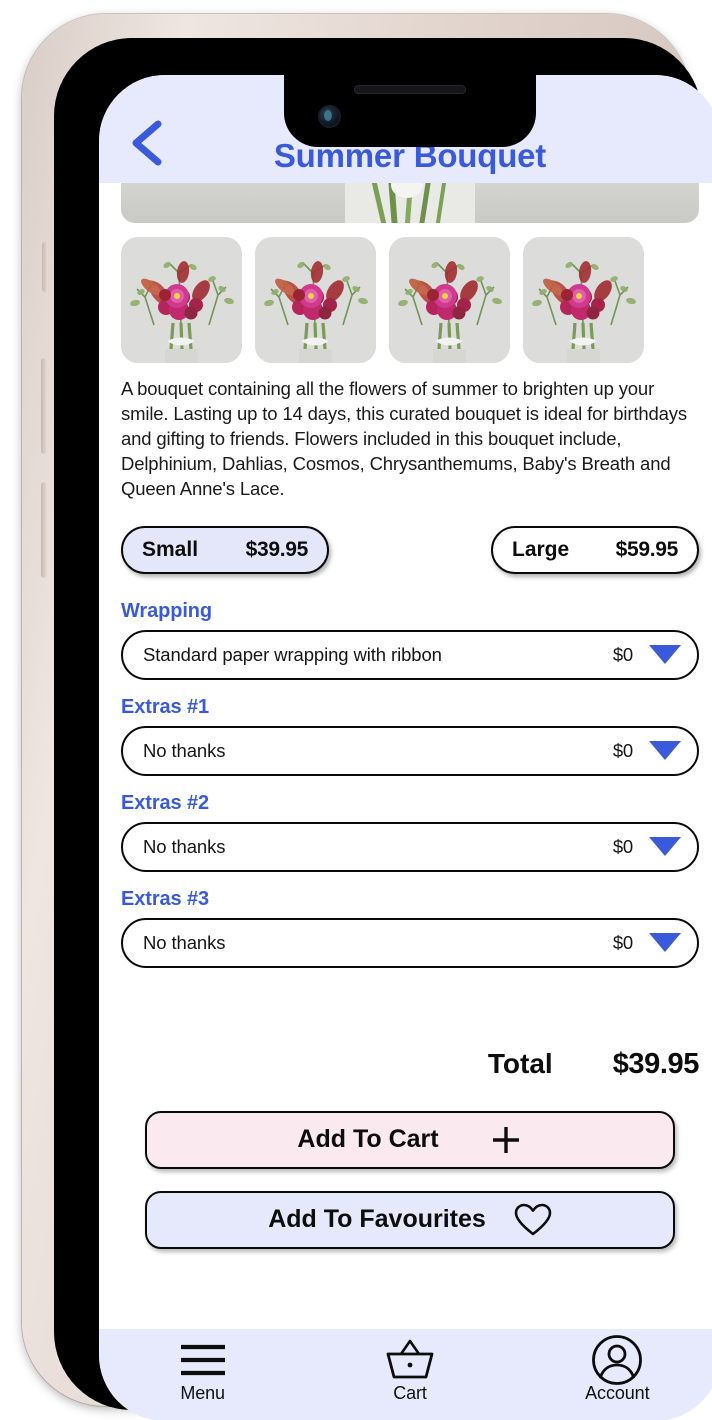 This screenshot has width=712, height=1420. I want to click on nav-item-account-label: Account, so click(617, 1393).